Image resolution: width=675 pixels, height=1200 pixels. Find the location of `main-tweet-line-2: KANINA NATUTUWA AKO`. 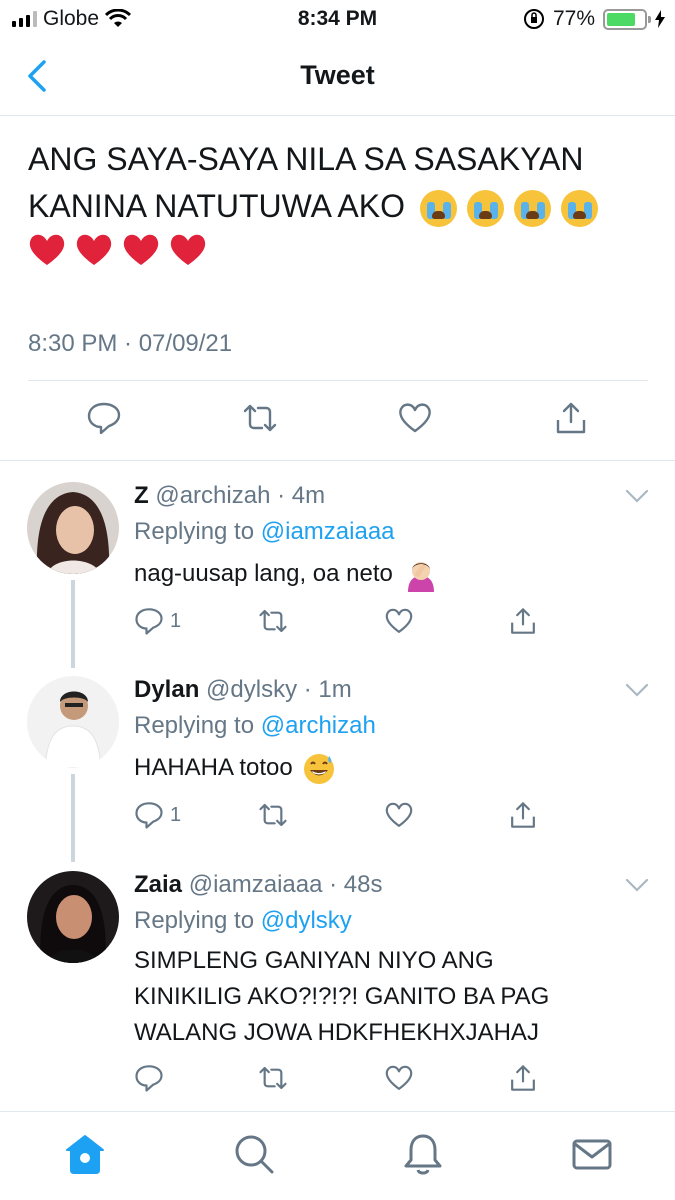

main-tweet-line-2: KANINA NATUTUWA AKO is located at coordinates (338, 206).